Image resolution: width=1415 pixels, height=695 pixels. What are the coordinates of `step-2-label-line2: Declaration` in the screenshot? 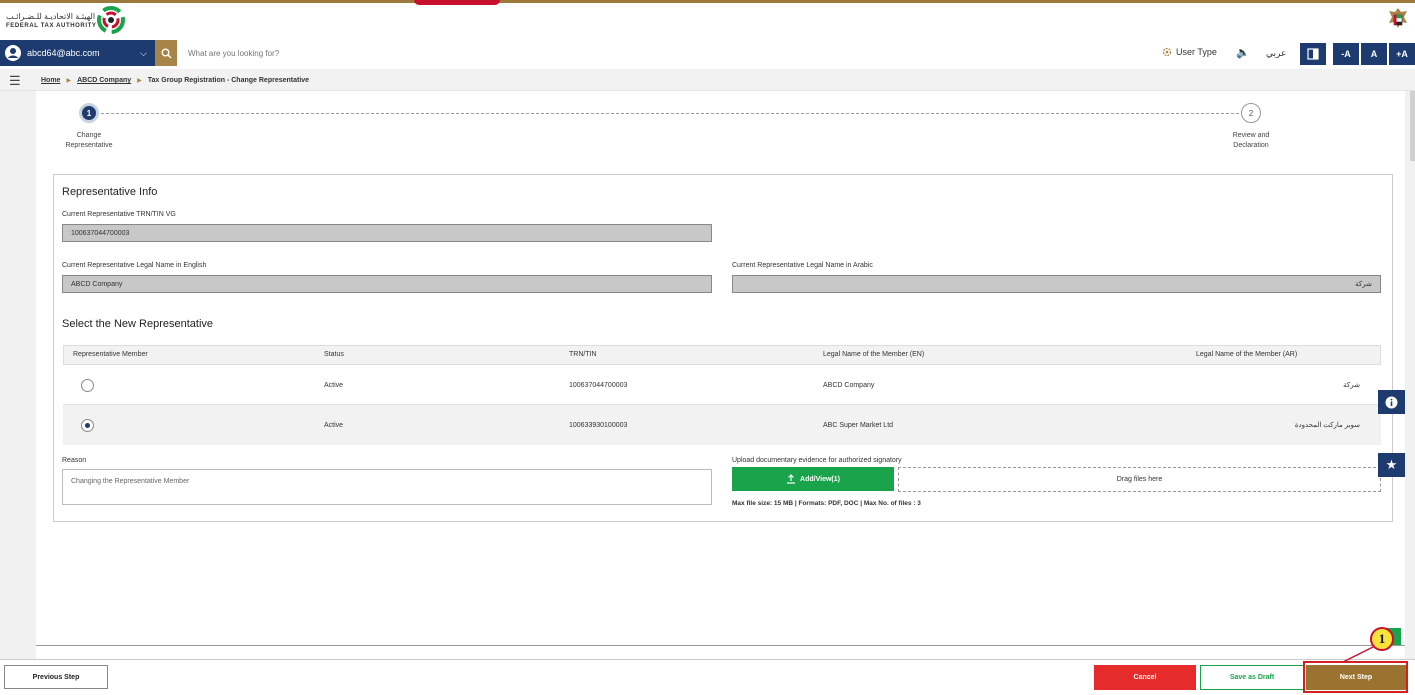 It's located at (1251, 145).